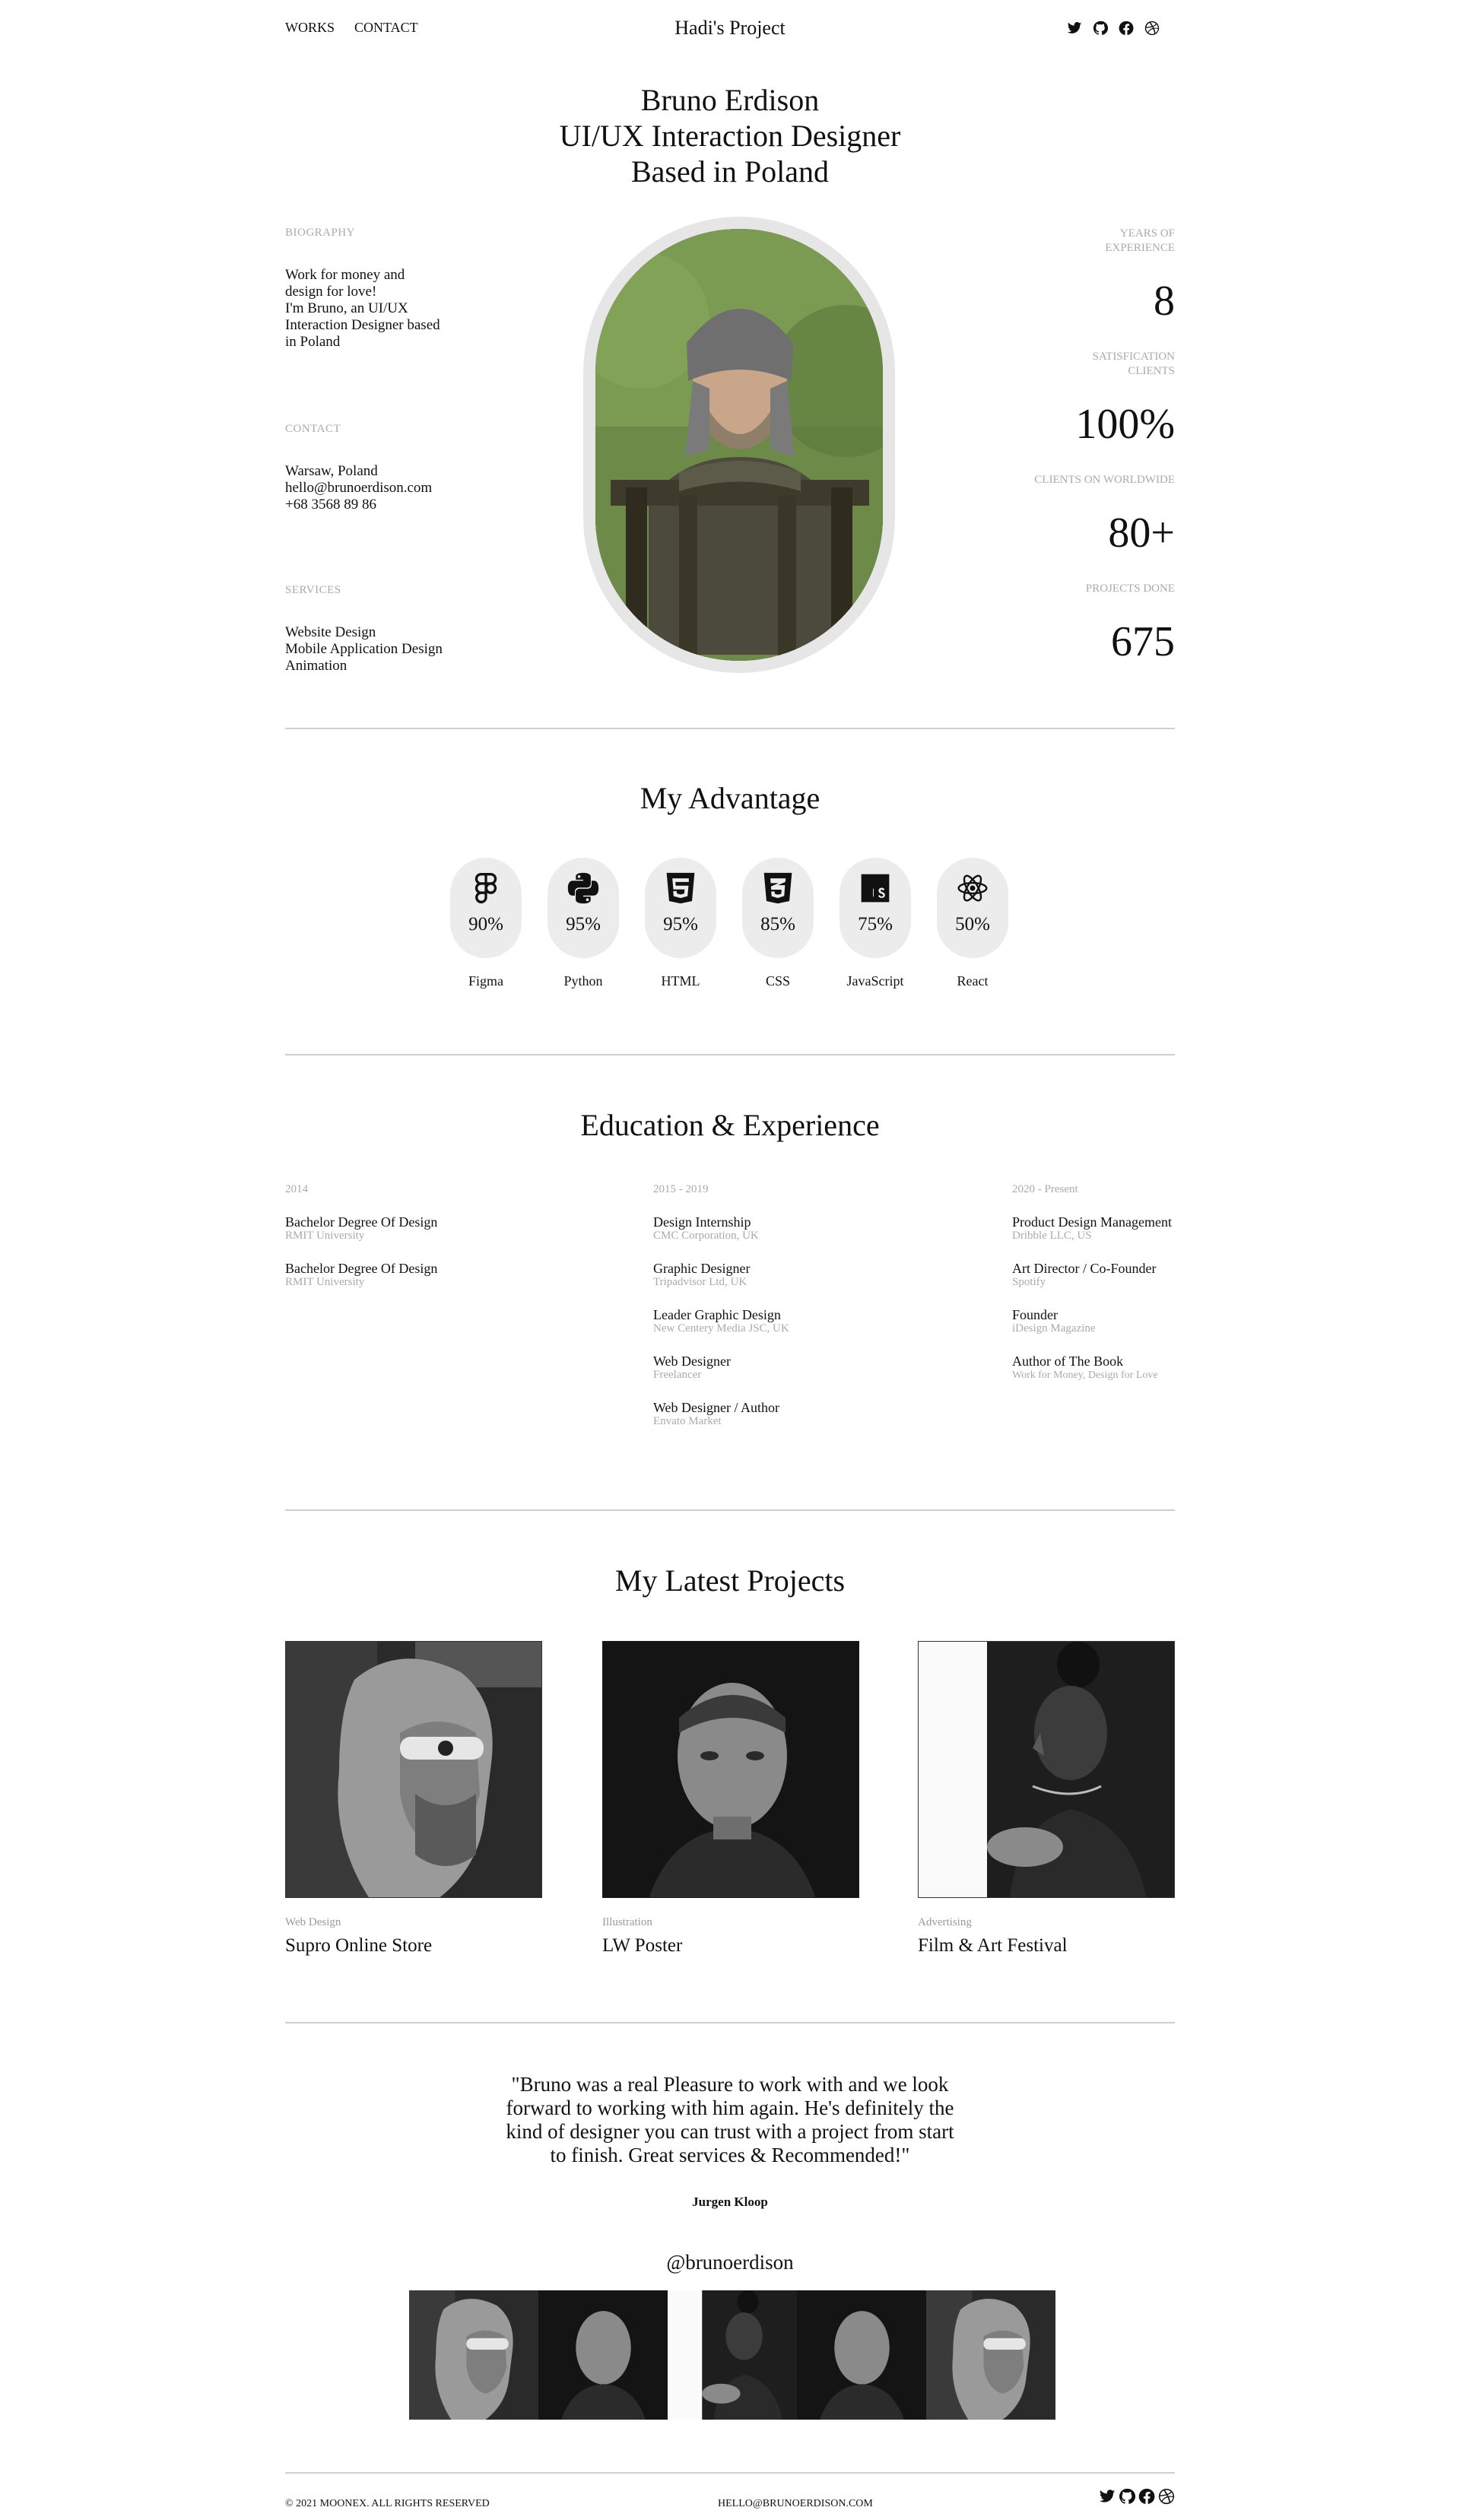 This screenshot has width=1460, height=2520. I want to click on project-photo-man-portrait, so click(731, 1769).